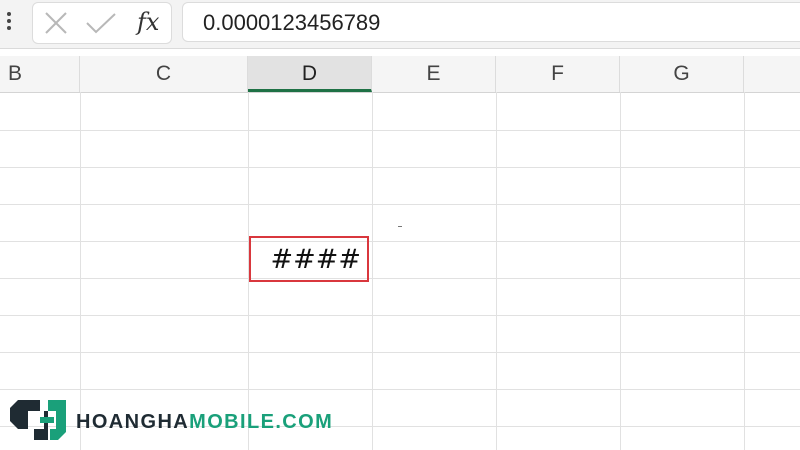  I want to click on brand-name-dark: HOANGHA, so click(133, 422).